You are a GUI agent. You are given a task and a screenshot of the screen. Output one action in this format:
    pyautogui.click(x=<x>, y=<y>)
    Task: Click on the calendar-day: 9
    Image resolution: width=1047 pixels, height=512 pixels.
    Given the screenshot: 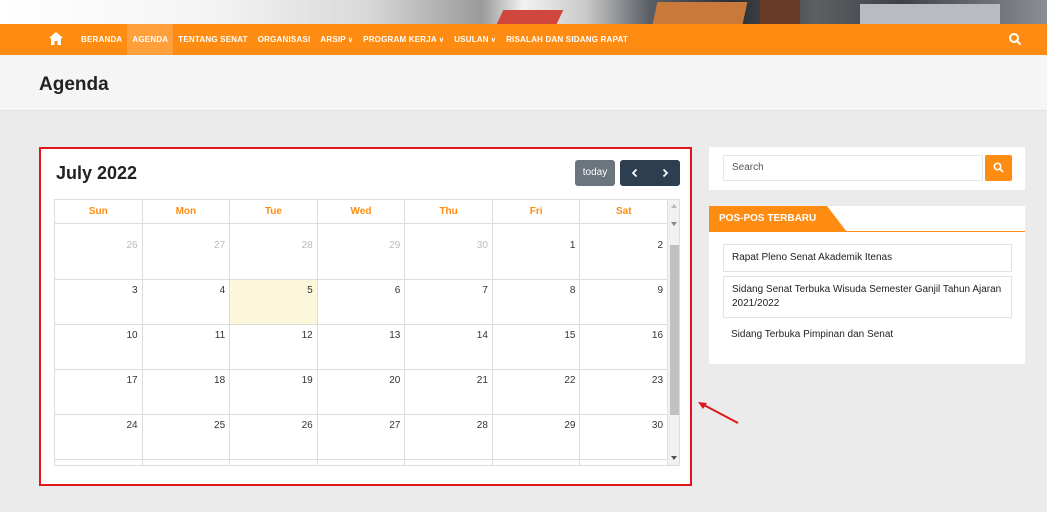 What is the action you would take?
    pyautogui.click(x=623, y=302)
    